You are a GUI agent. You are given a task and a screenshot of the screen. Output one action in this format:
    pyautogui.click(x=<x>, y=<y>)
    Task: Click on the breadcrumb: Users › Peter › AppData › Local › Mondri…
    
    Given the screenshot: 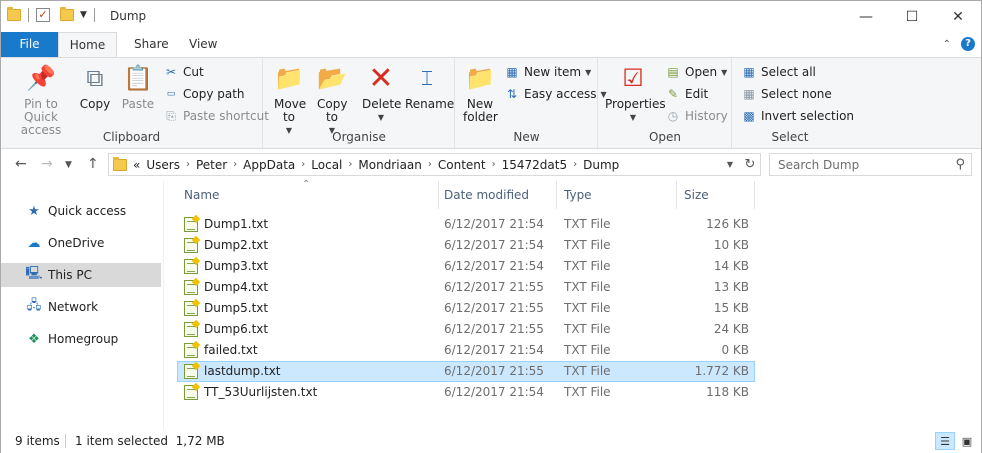 What is the action you would take?
    pyautogui.click(x=382, y=165)
    